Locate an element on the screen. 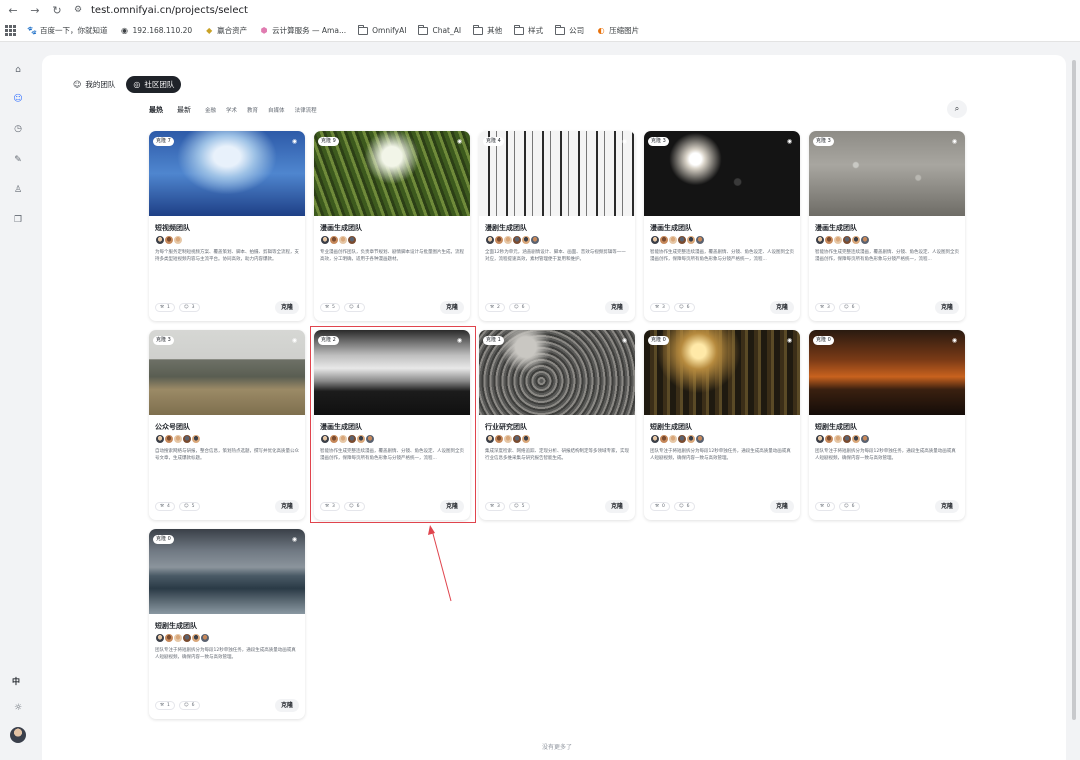 This screenshot has width=1080, height=760. bookmark-item: ◆ 赢合资产 is located at coordinates (225, 30).